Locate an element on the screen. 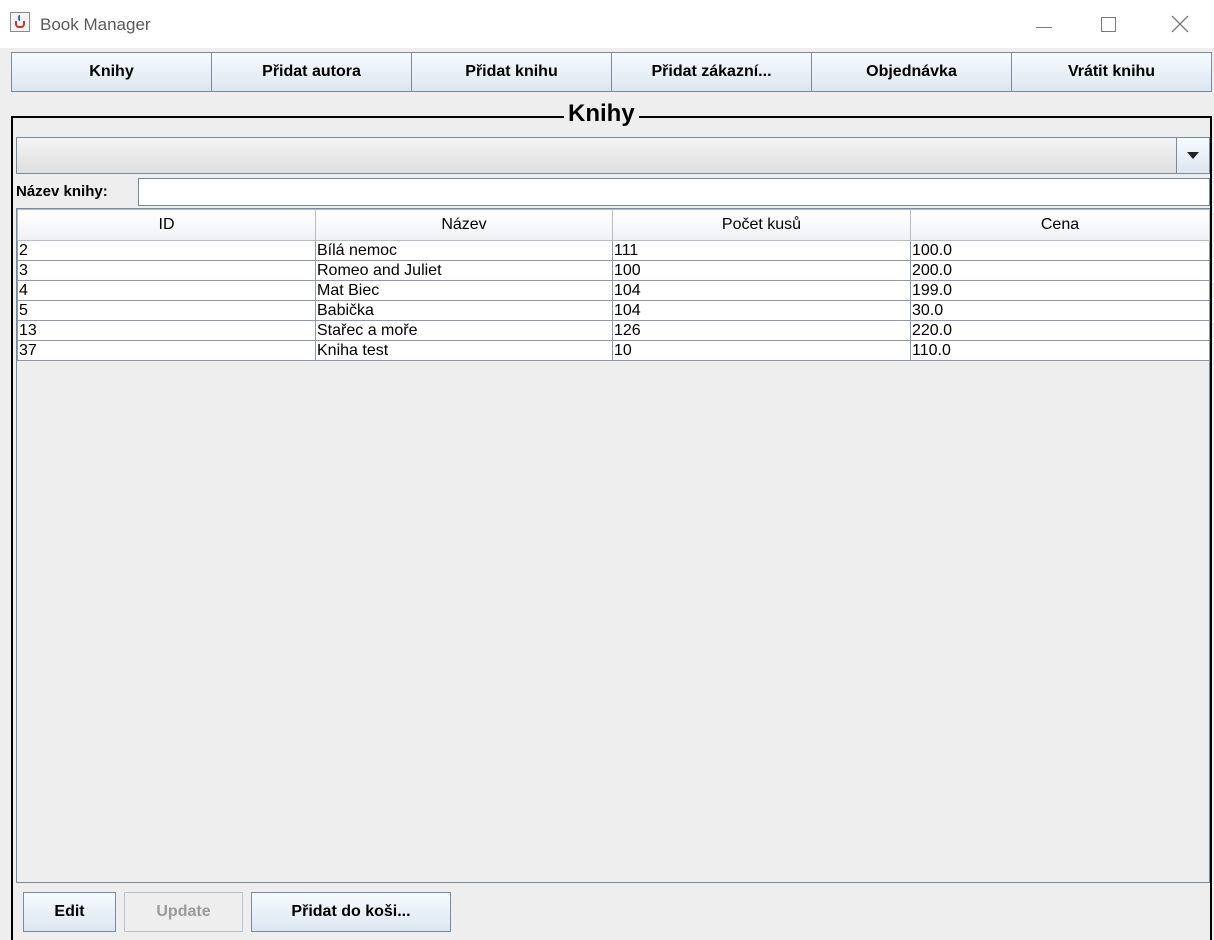  book-name-input is located at coordinates (674, 192).